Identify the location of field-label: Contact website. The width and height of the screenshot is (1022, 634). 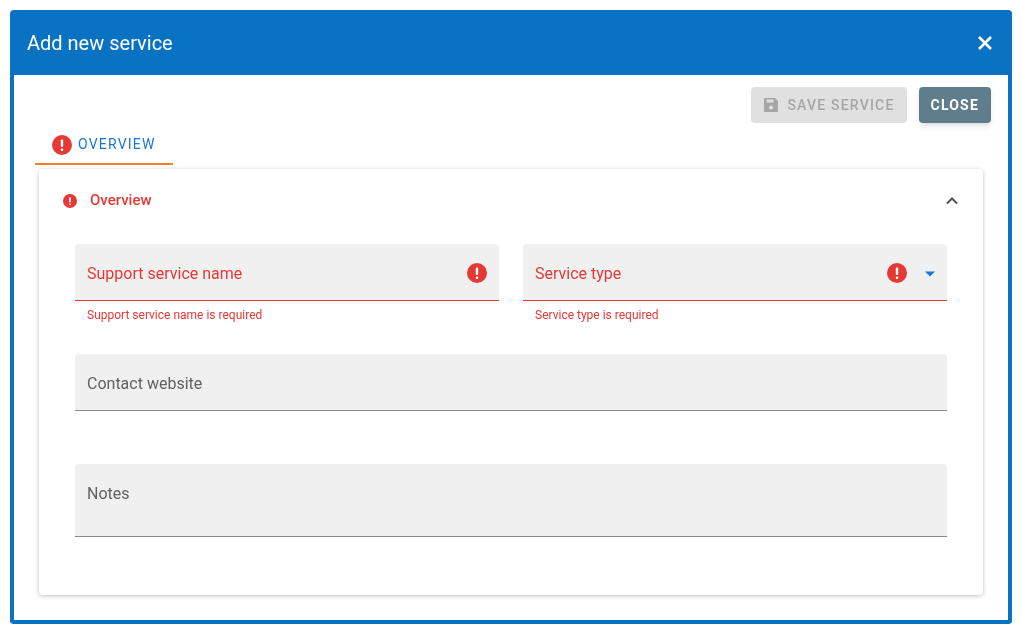
(145, 384).